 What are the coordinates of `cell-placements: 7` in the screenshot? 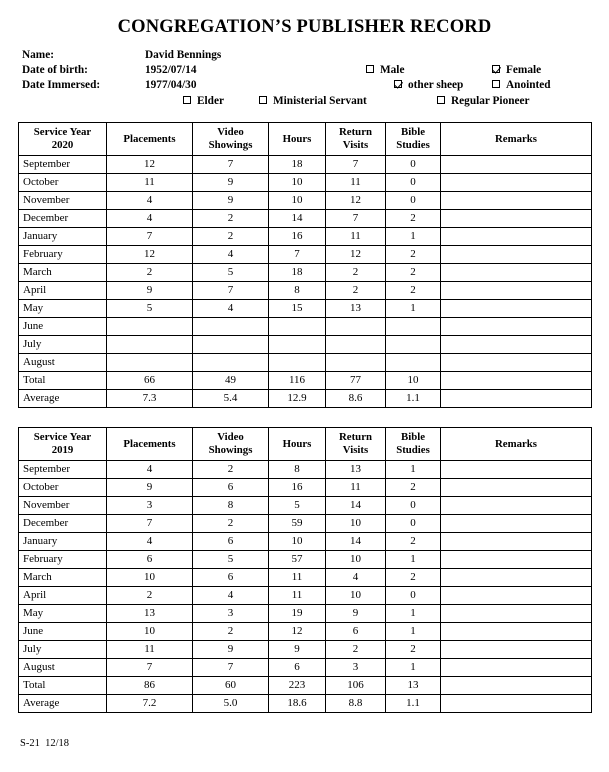 It's located at (149, 236).